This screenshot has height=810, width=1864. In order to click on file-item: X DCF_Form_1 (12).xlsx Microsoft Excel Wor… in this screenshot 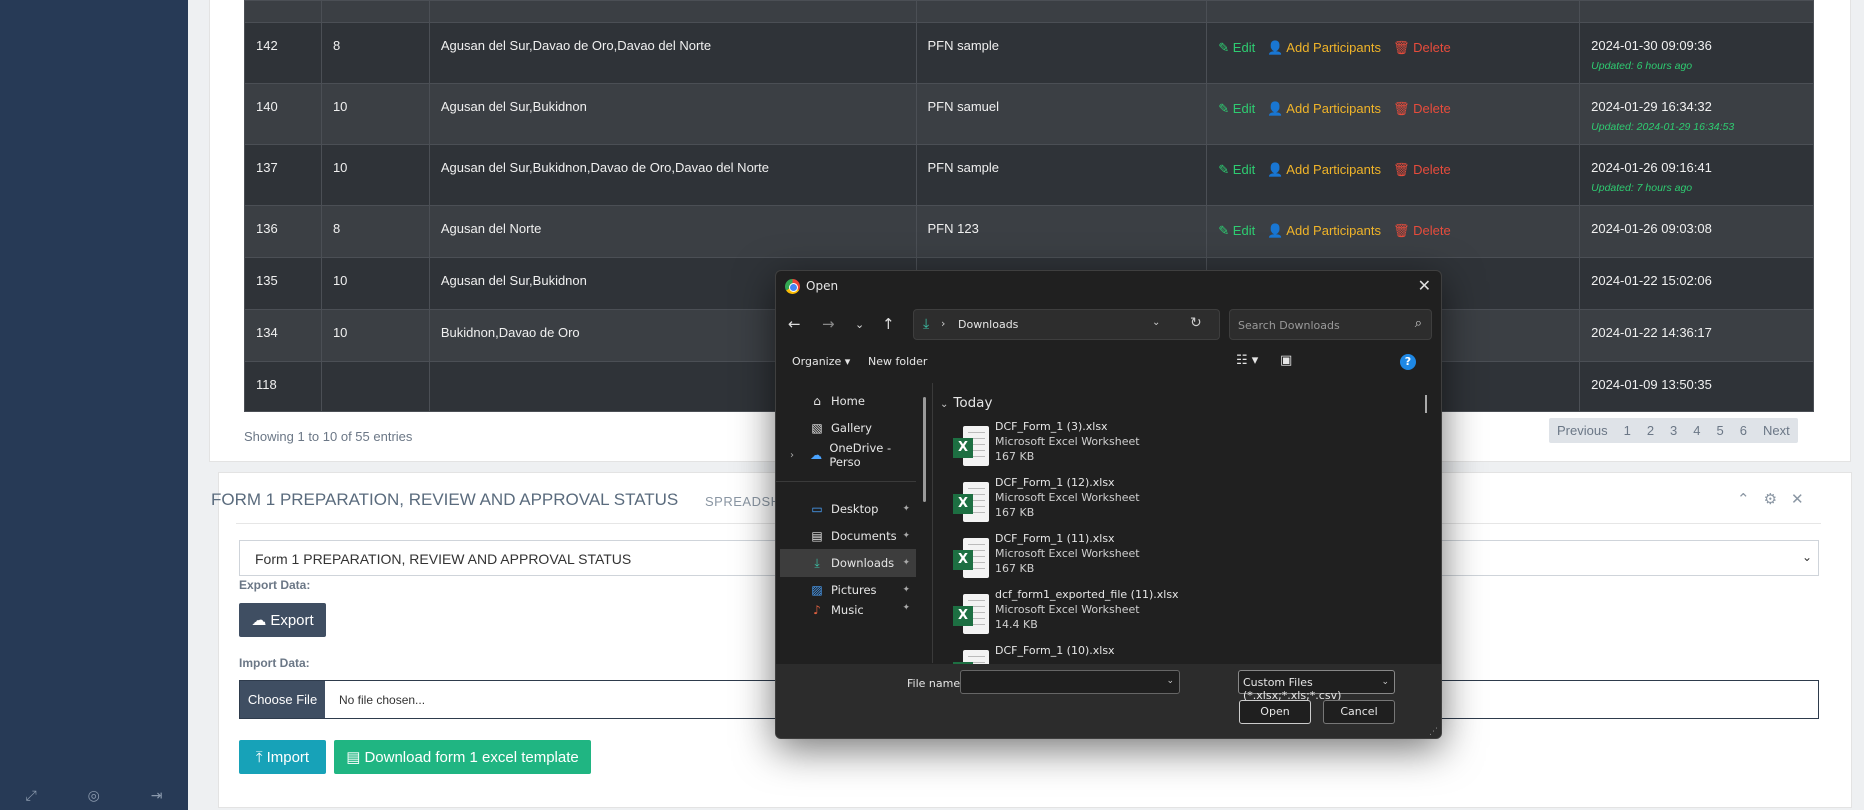, I will do `click(1103, 503)`.